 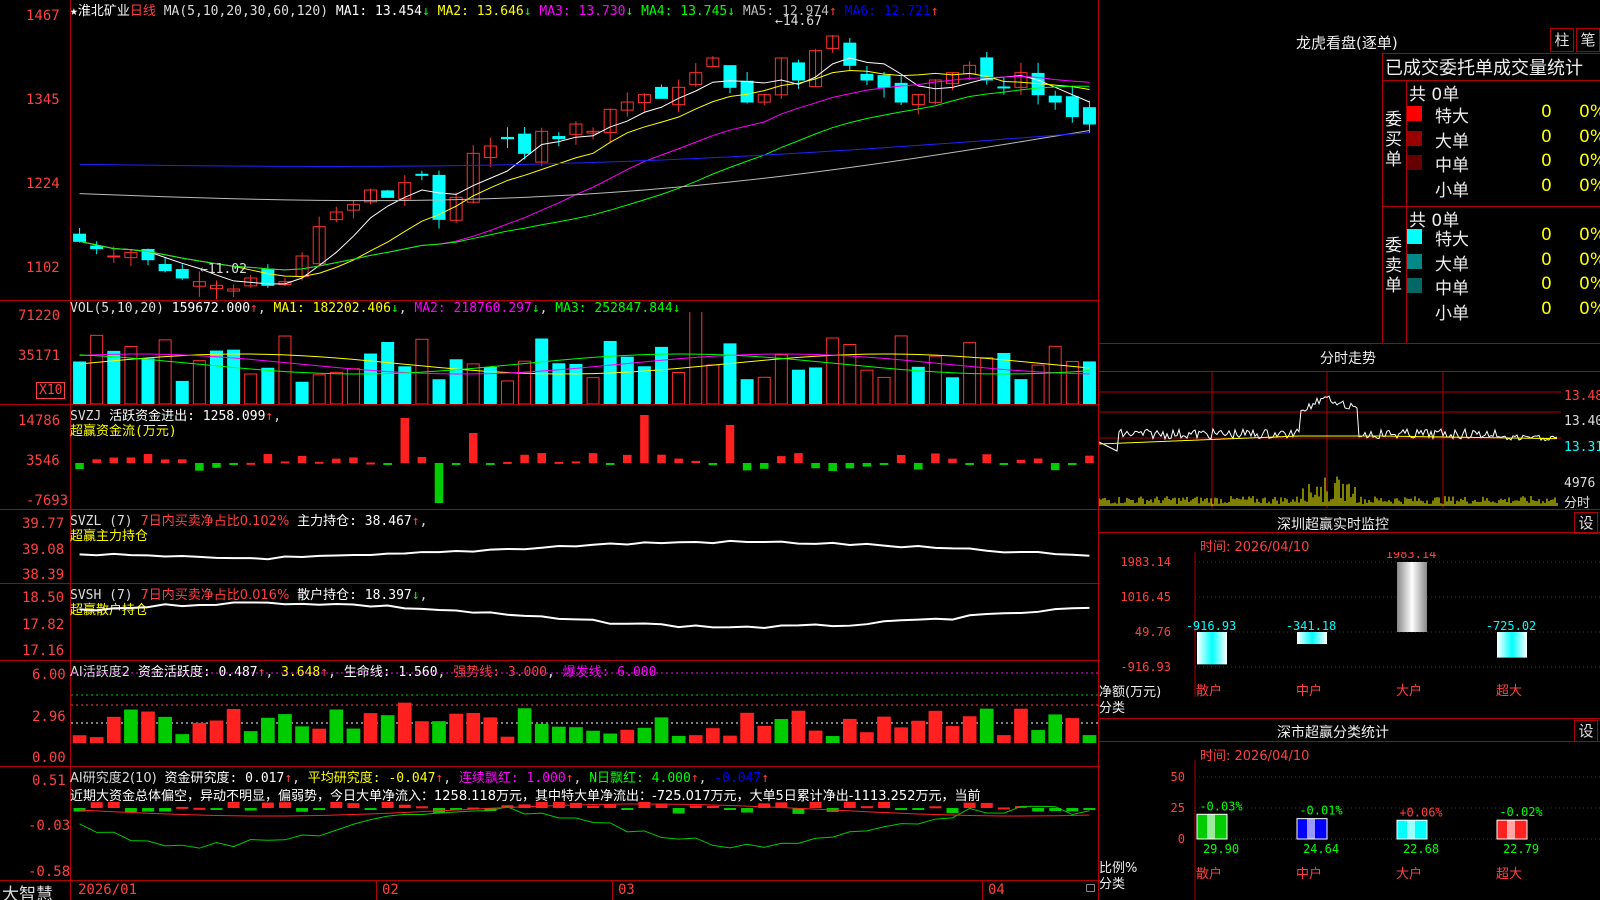 What do you see at coordinates (43, 550) in the screenshot?
I see `svzl-axis-1: 39.08` at bounding box center [43, 550].